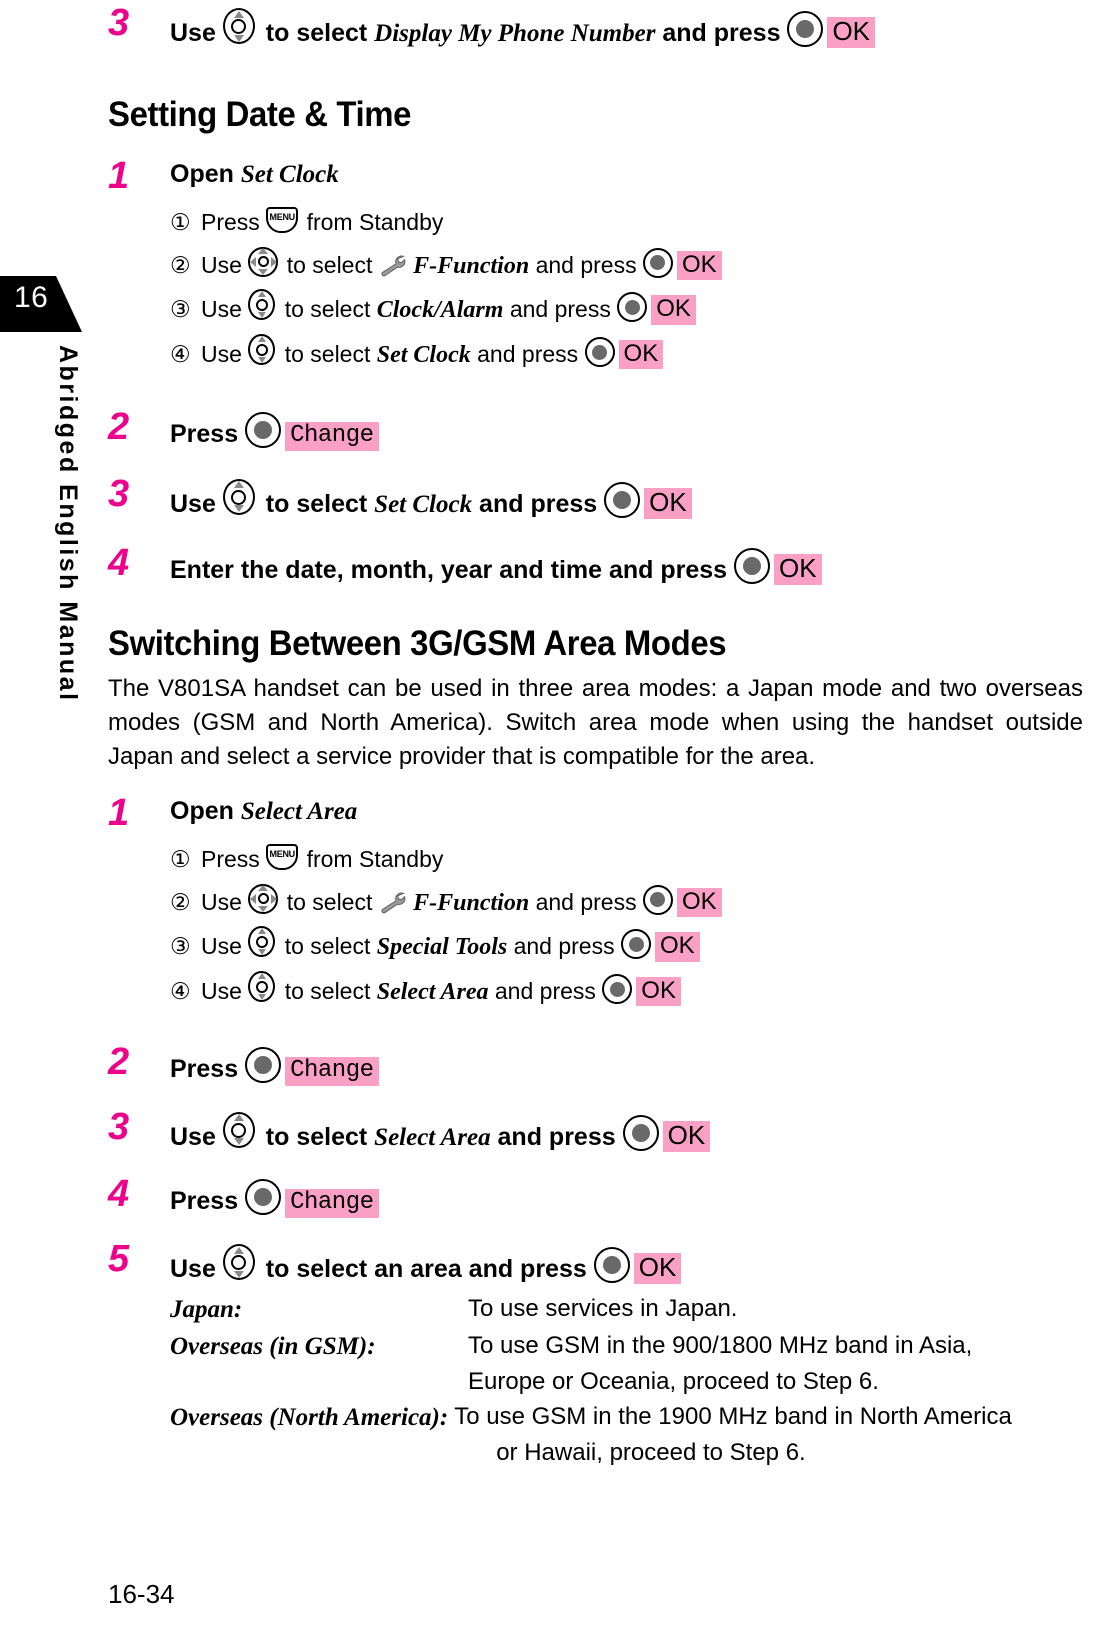  What do you see at coordinates (626, 859) in the screenshot?
I see `substep-item: ① Press MENU from Standby` at bounding box center [626, 859].